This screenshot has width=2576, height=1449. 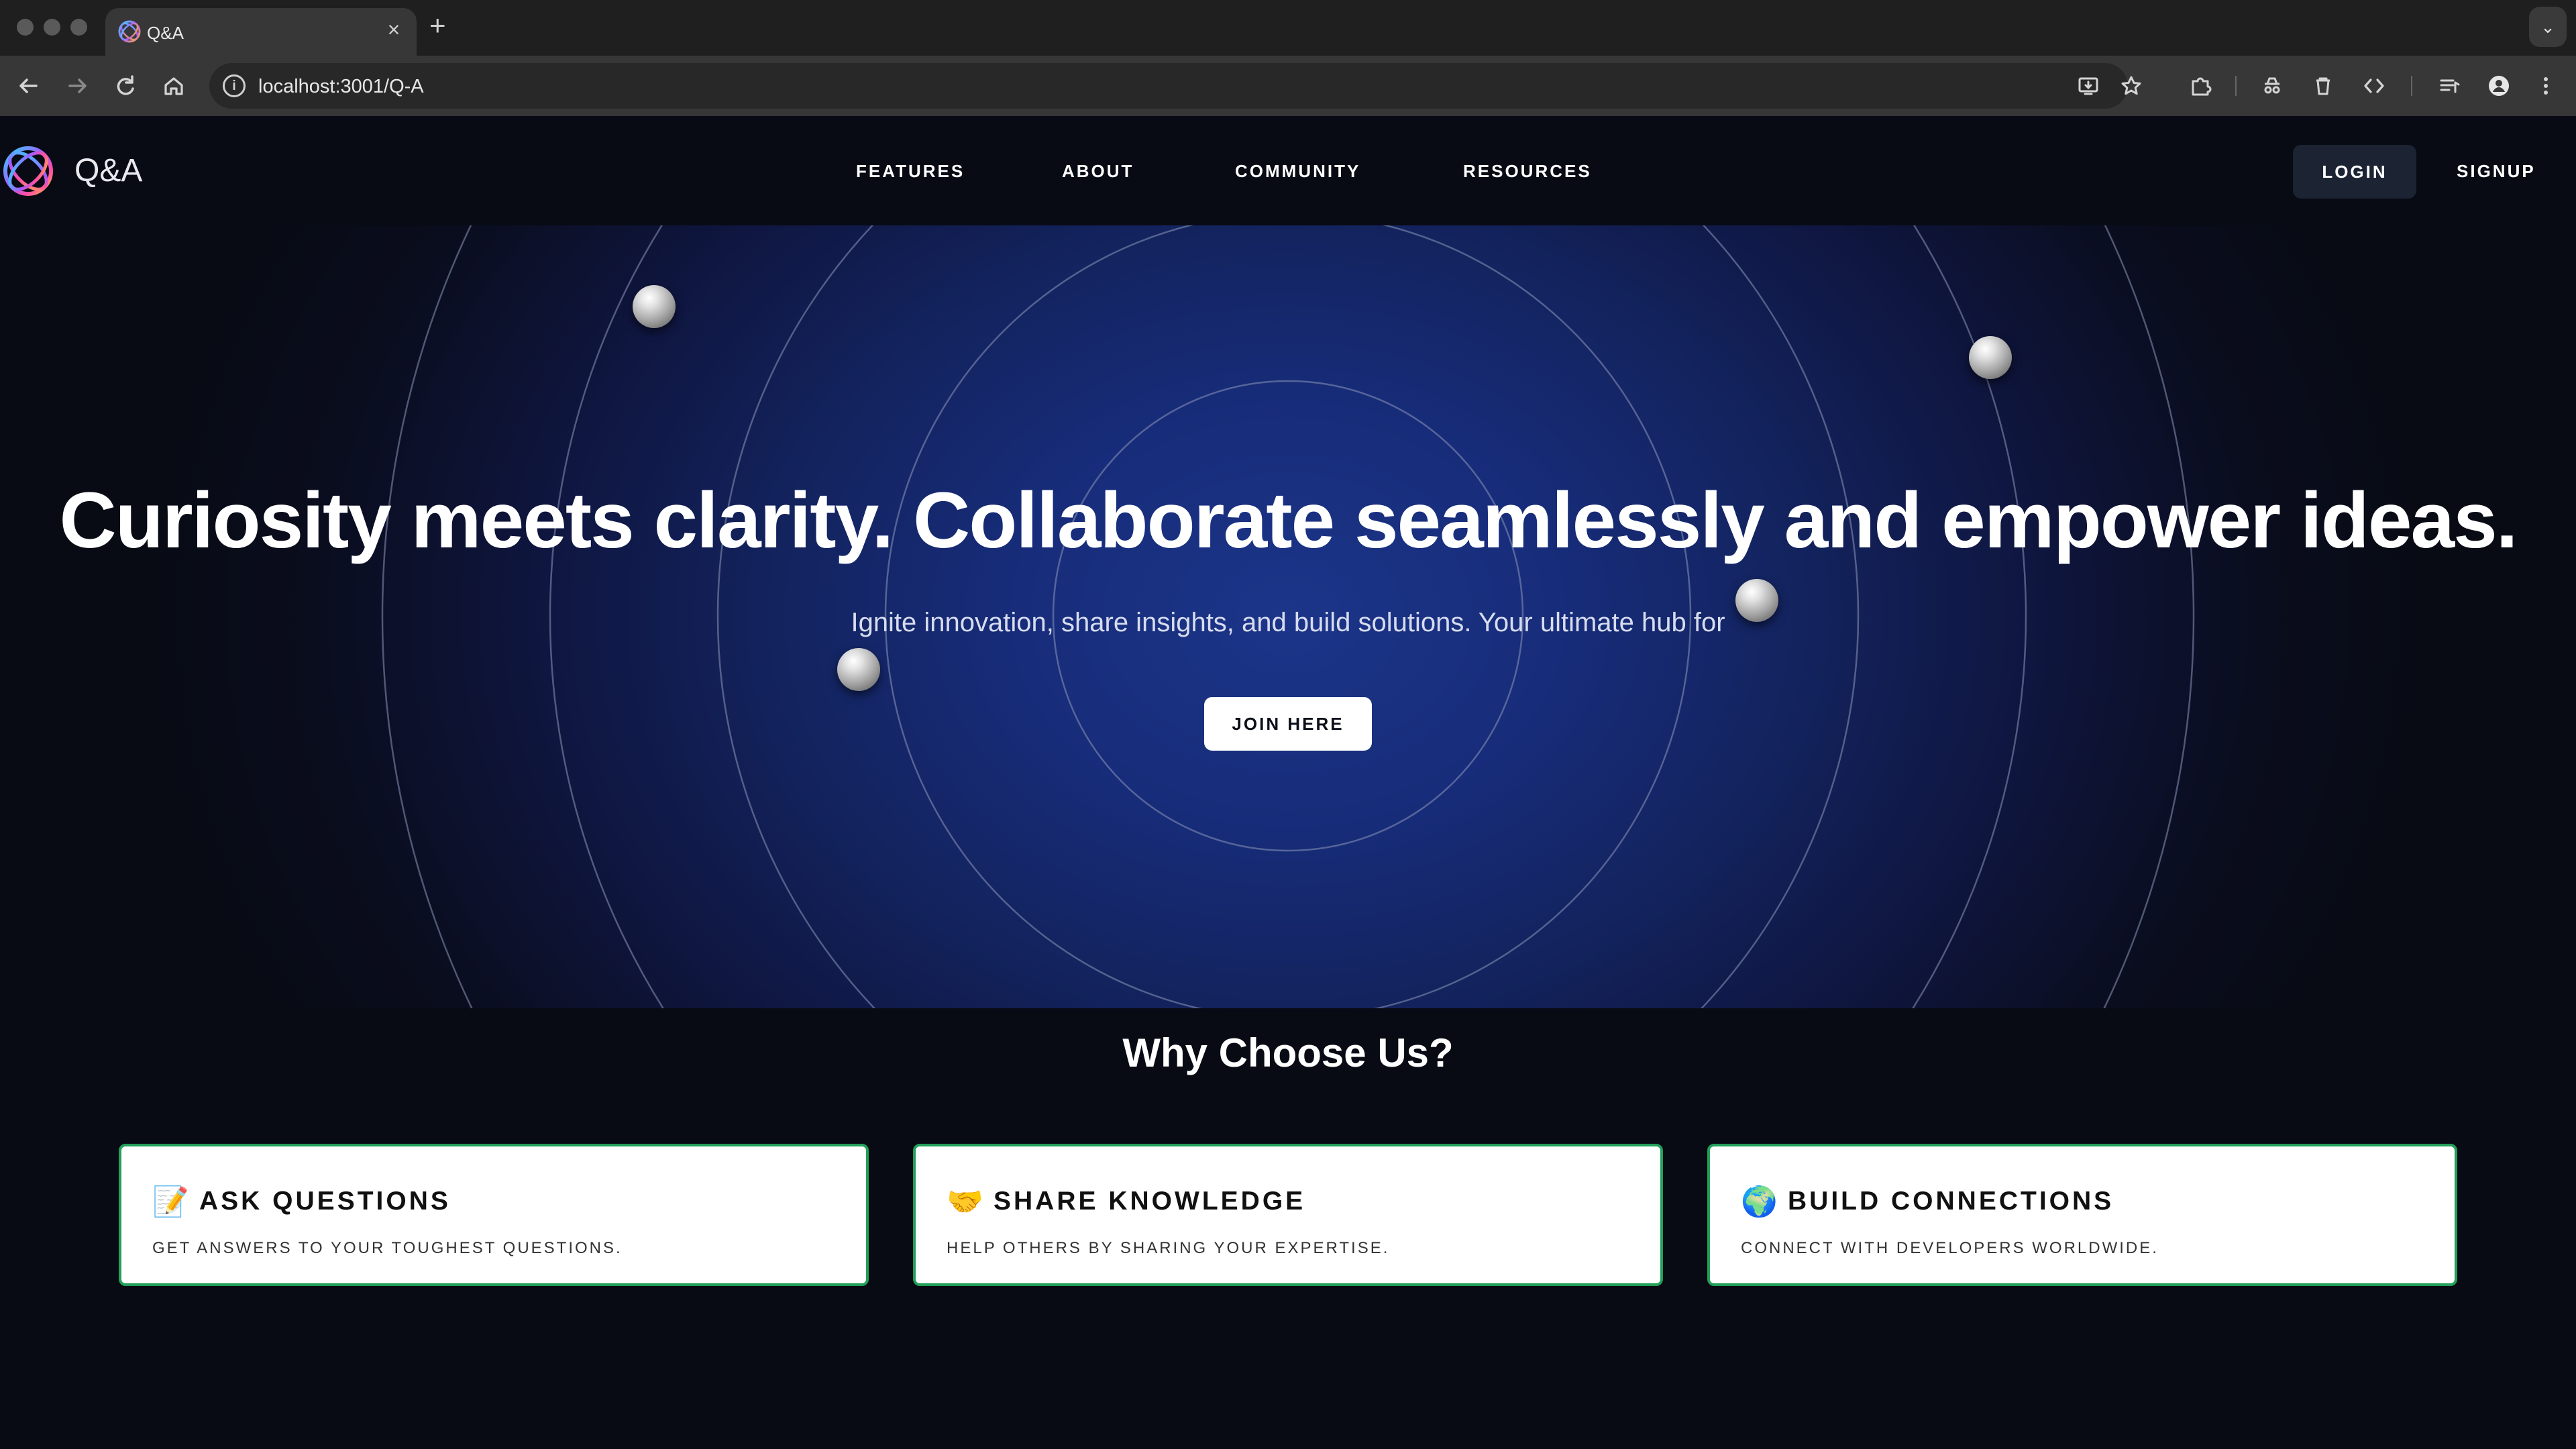 I want to click on qa-logo-favicon-icon, so click(x=129, y=31).